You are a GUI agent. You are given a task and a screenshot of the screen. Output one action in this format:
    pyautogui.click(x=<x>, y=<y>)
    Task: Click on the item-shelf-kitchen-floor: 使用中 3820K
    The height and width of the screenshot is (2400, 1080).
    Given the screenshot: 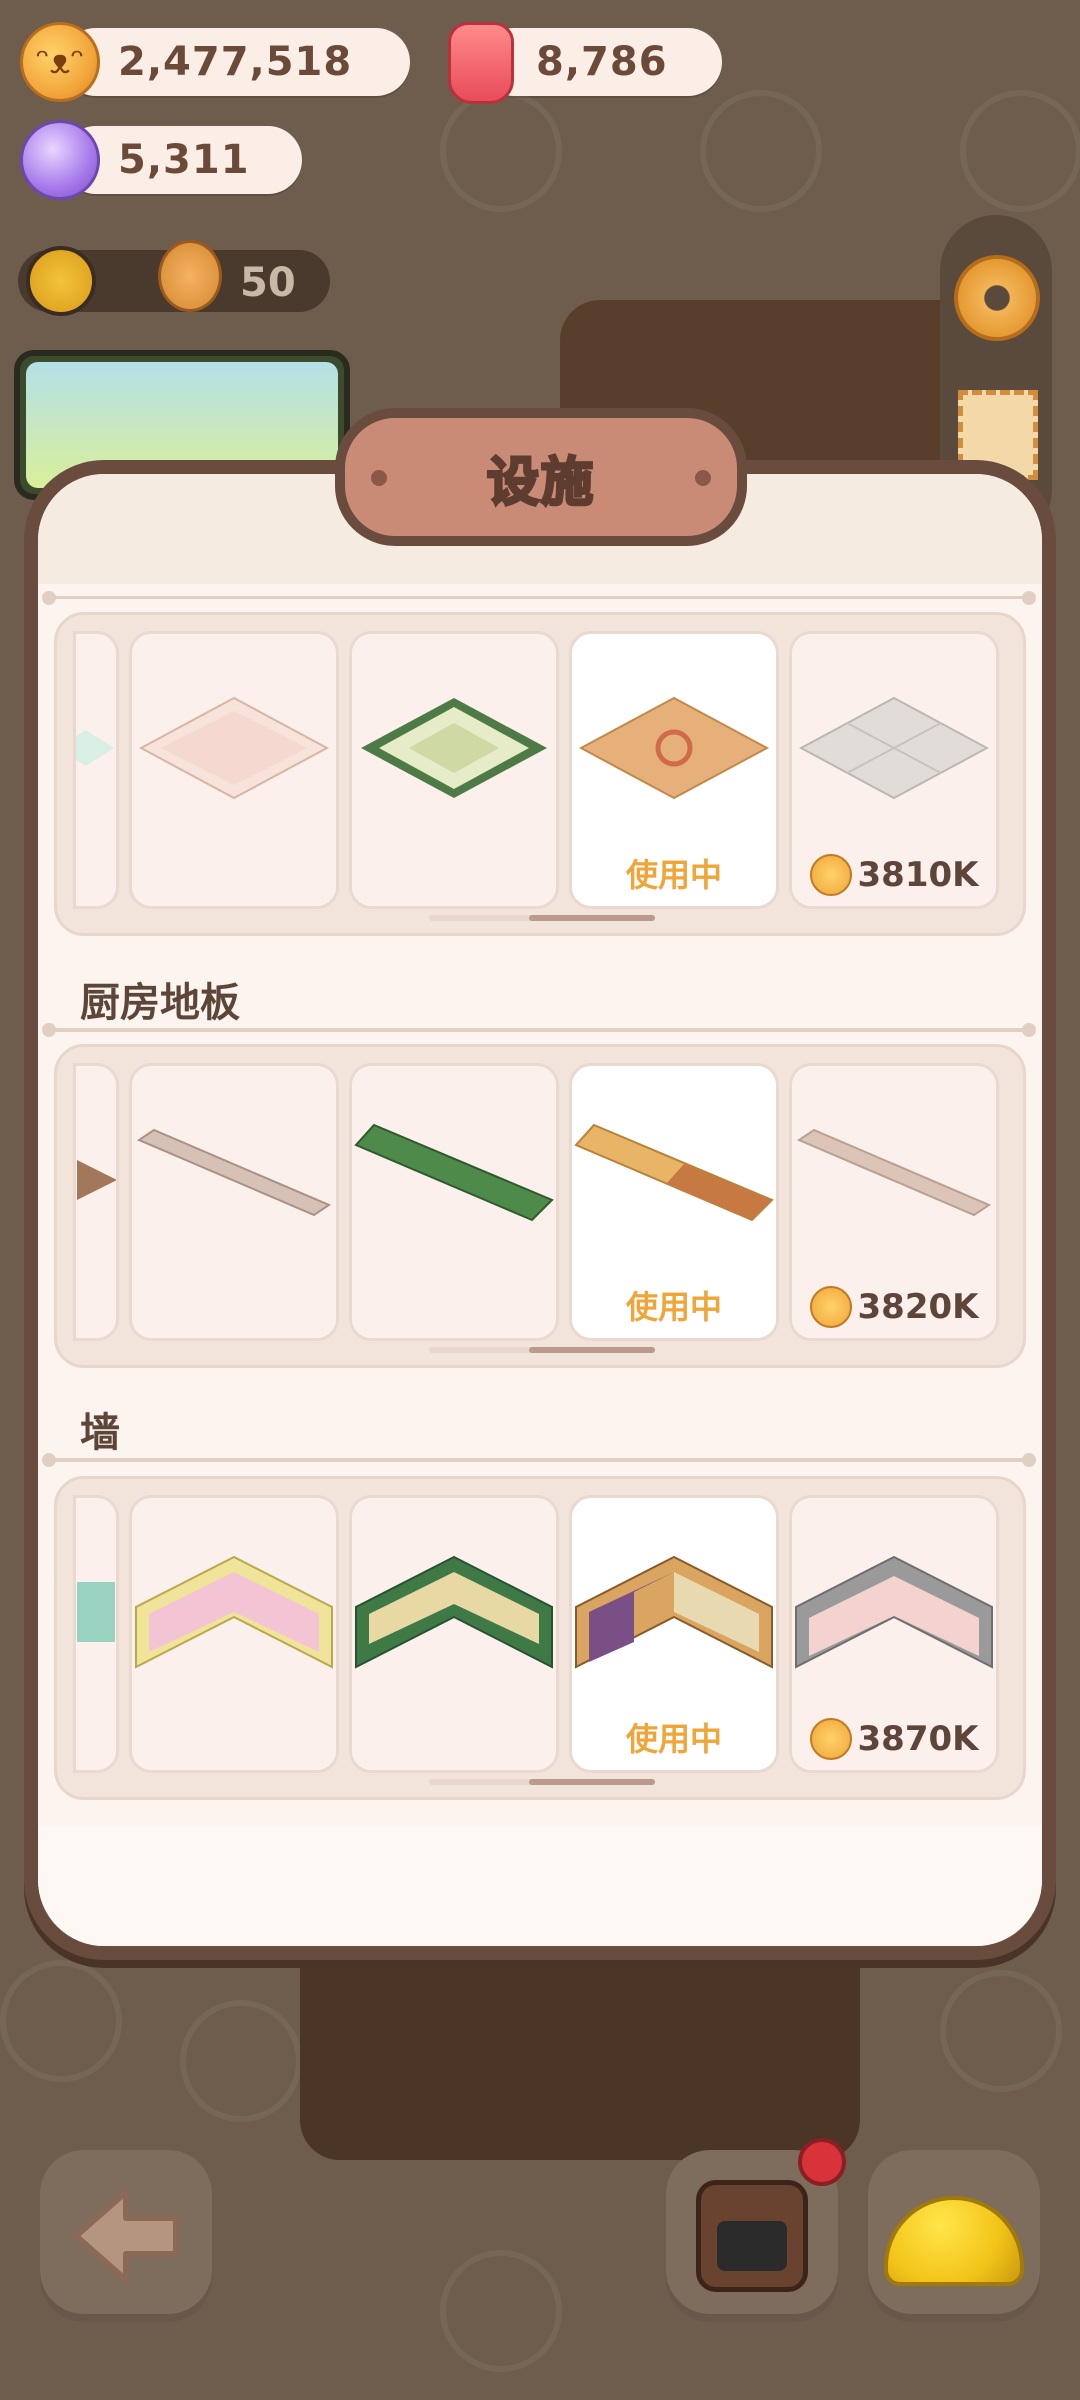 What is the action you would take?
    pyautogui.click(x=540, y=1206)
    